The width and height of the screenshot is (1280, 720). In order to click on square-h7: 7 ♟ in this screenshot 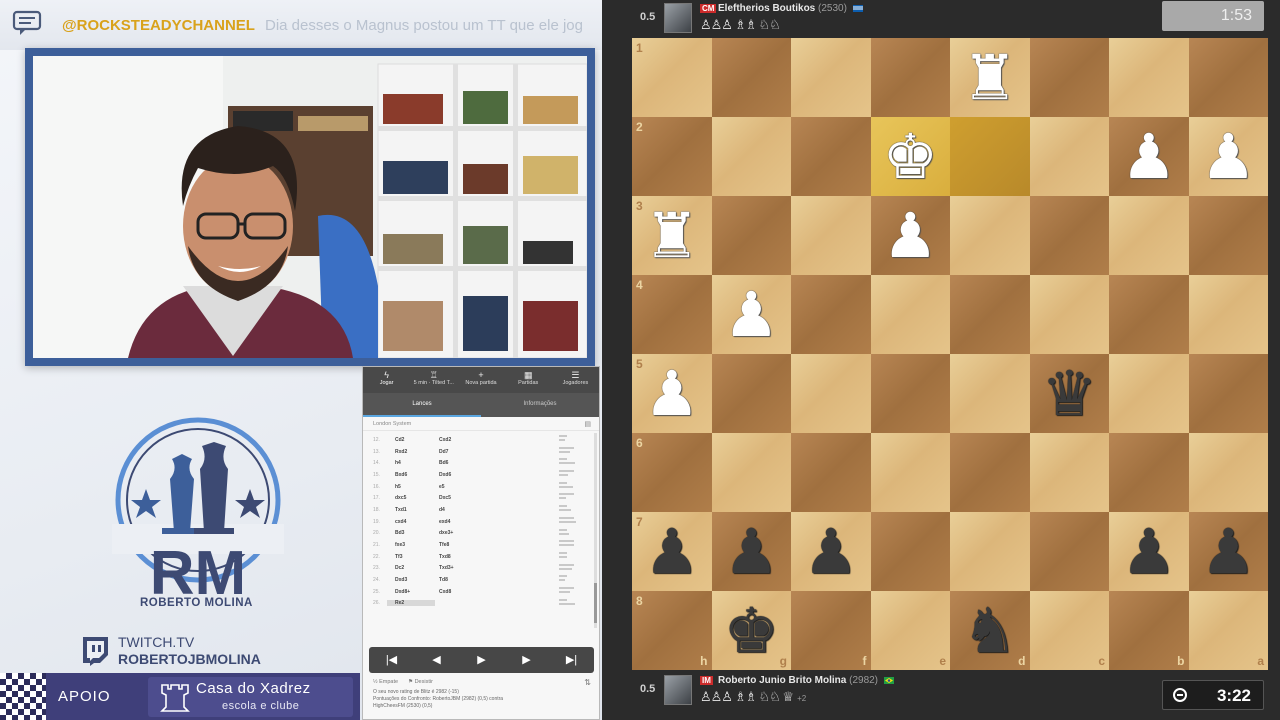, I will do `click(672, 551)`.